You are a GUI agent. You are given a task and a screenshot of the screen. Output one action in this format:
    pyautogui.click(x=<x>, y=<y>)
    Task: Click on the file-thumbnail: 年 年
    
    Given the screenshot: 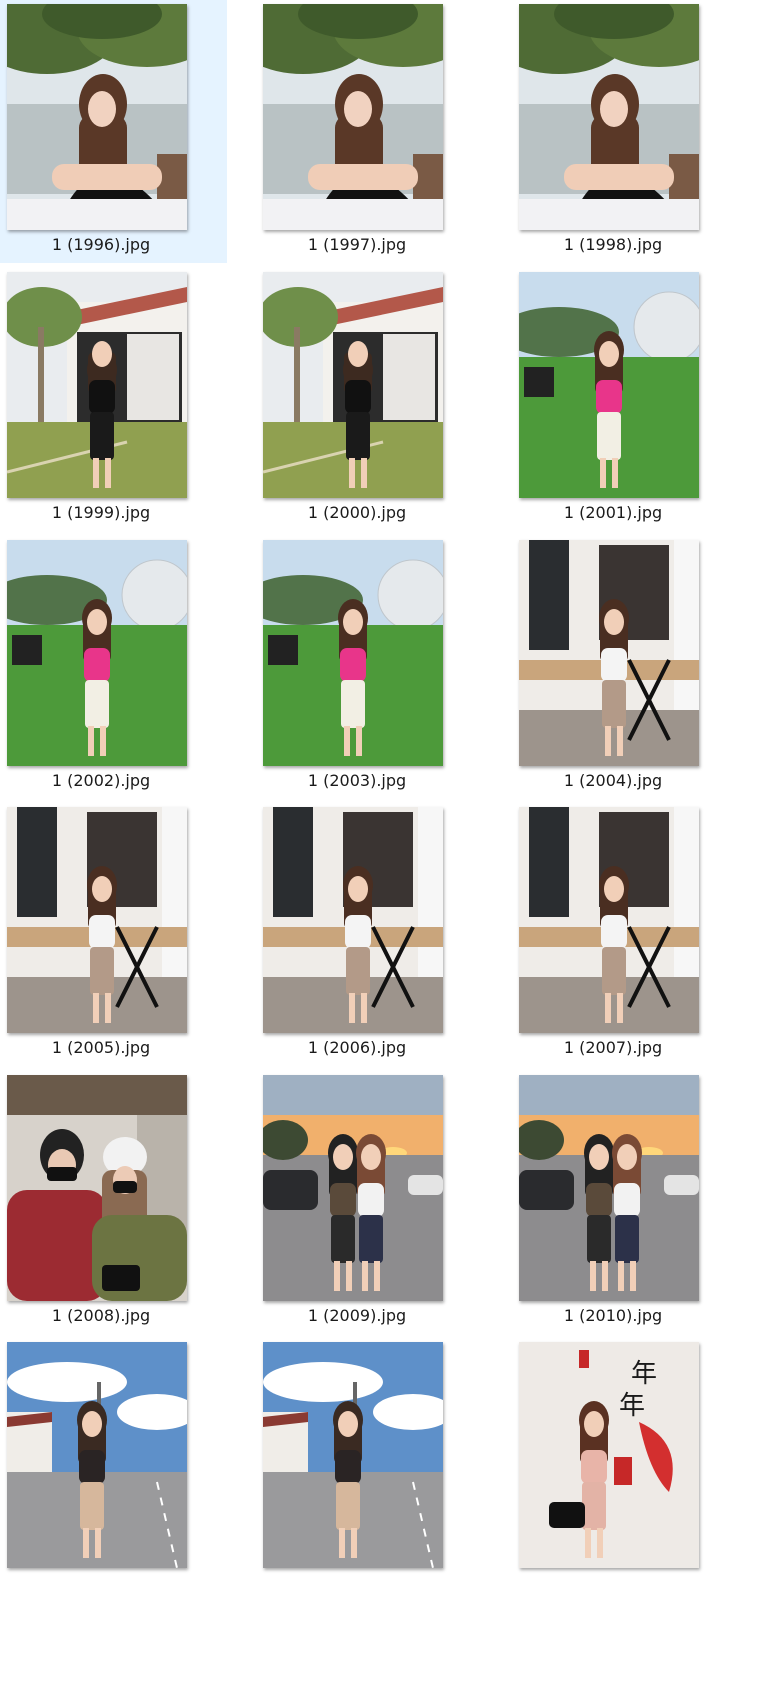 What is the action you would take?
    pyautogui.click(x=609, y=1455)
    